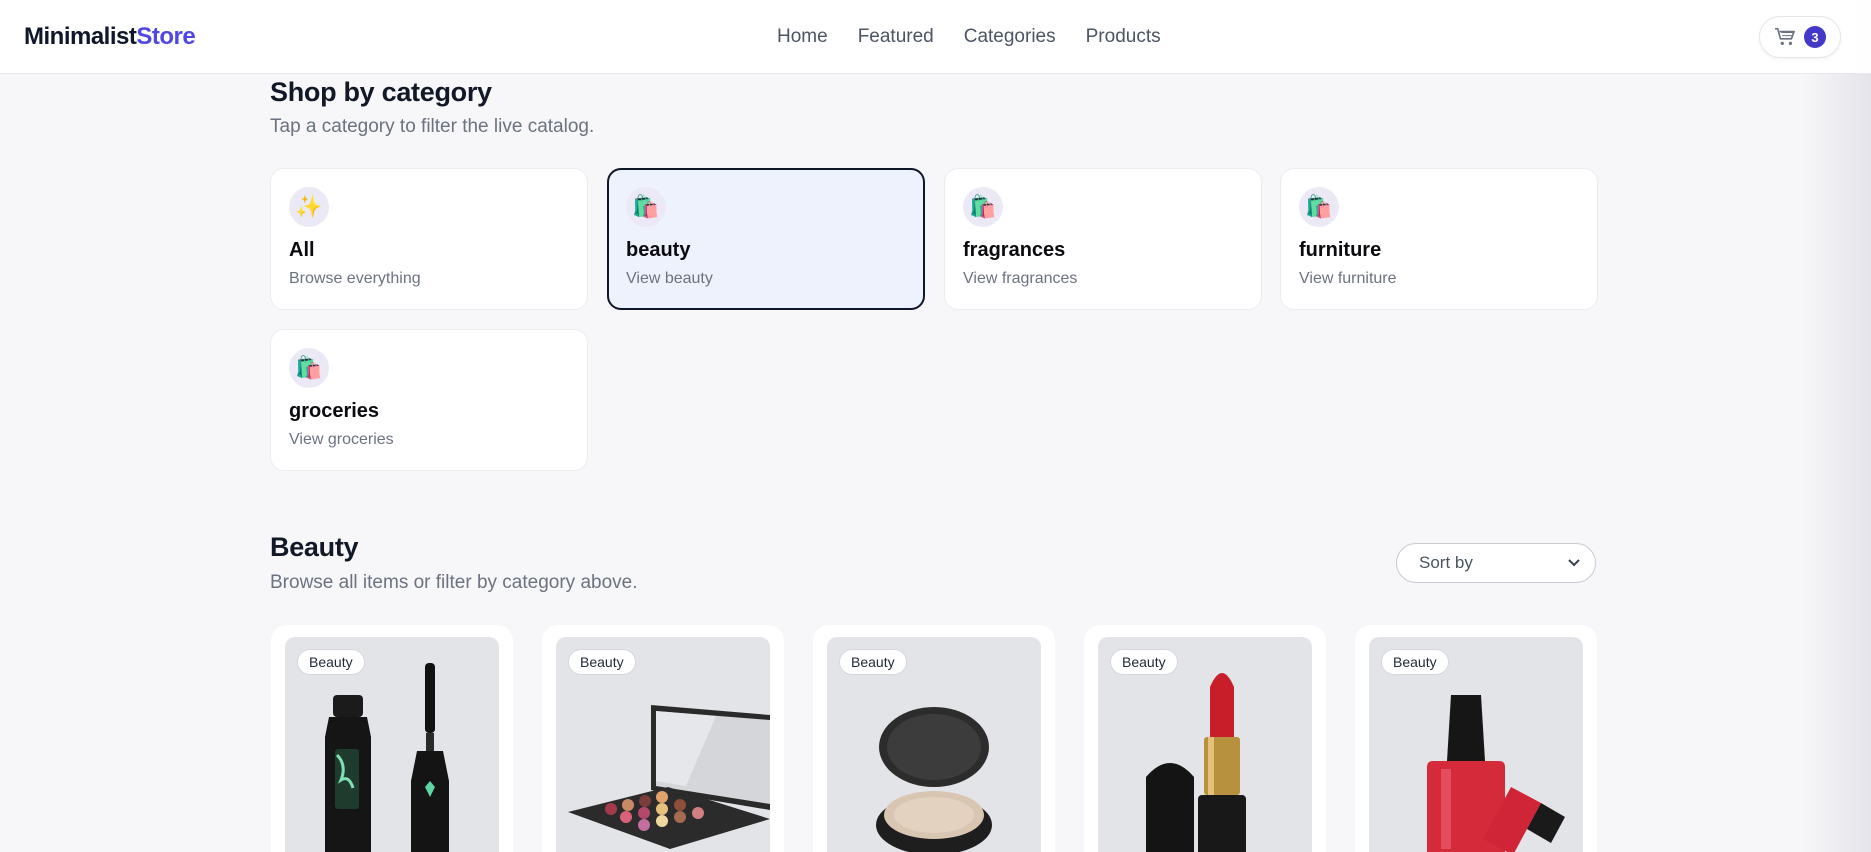 The image size is (1871, 852). Describe the element at coordinates (309, 207) in the screenshot. I see `sparkles-icon: ✨` at that location.